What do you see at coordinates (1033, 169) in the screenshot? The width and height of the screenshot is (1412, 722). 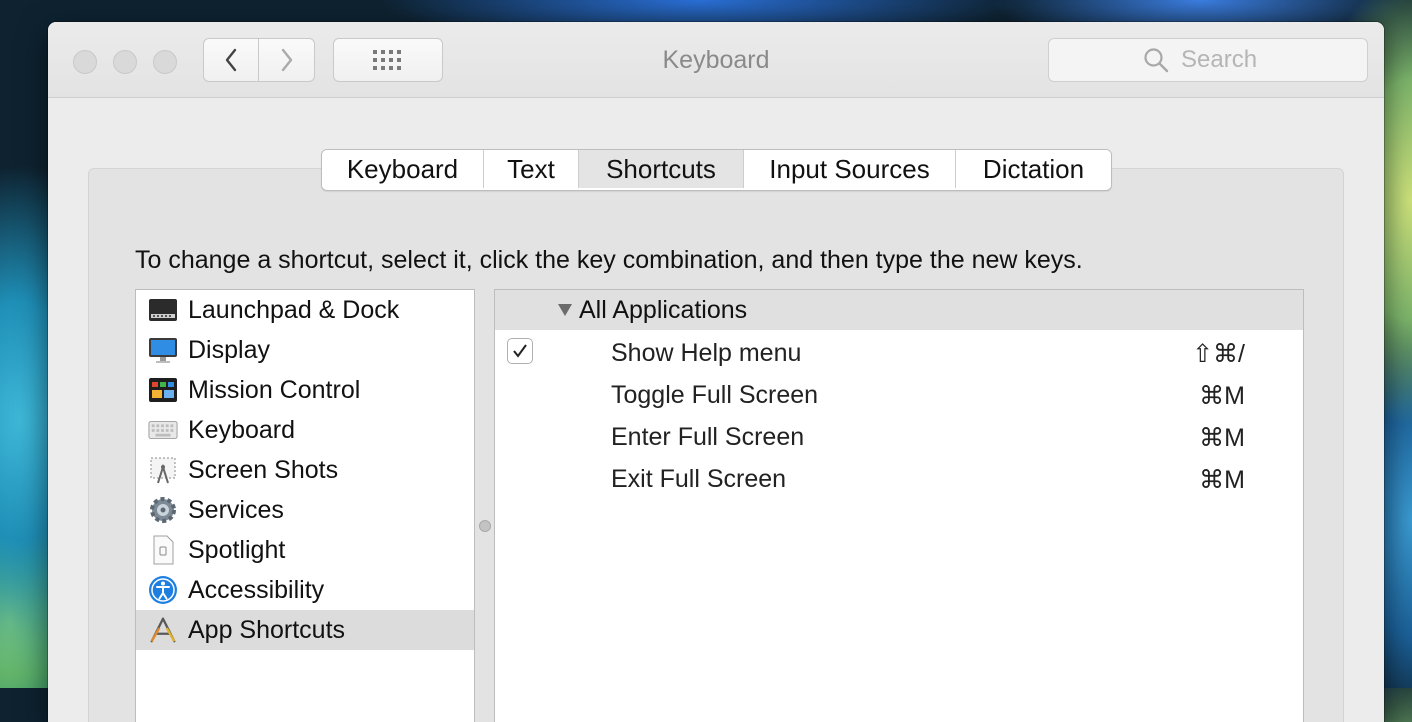 I see `tab-dictation: Dictation` at bounding box center [1033, 169].